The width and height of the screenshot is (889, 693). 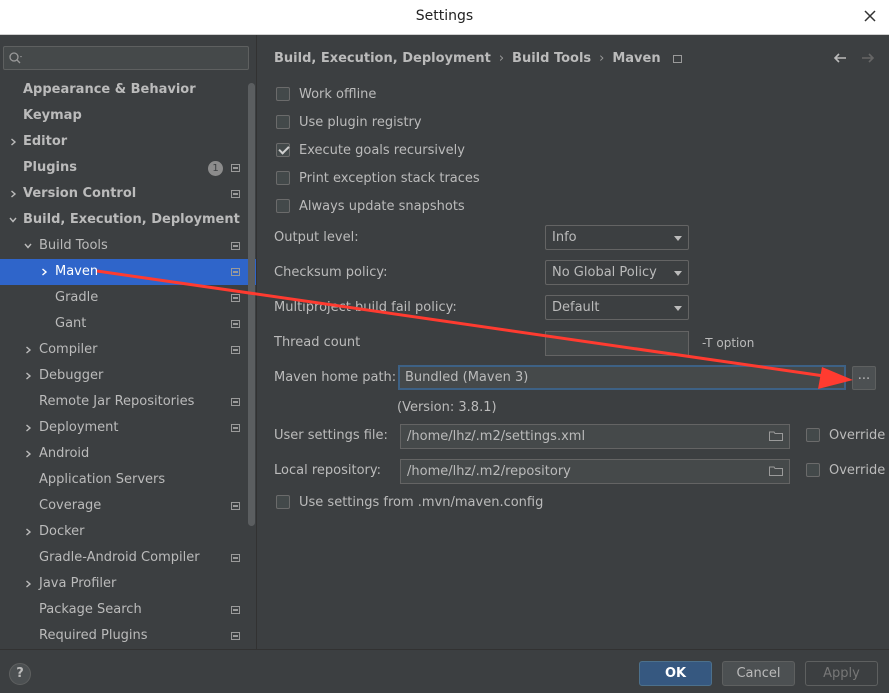 I want to click on sidebar-item: Coverage, so click(x=128, y=506).